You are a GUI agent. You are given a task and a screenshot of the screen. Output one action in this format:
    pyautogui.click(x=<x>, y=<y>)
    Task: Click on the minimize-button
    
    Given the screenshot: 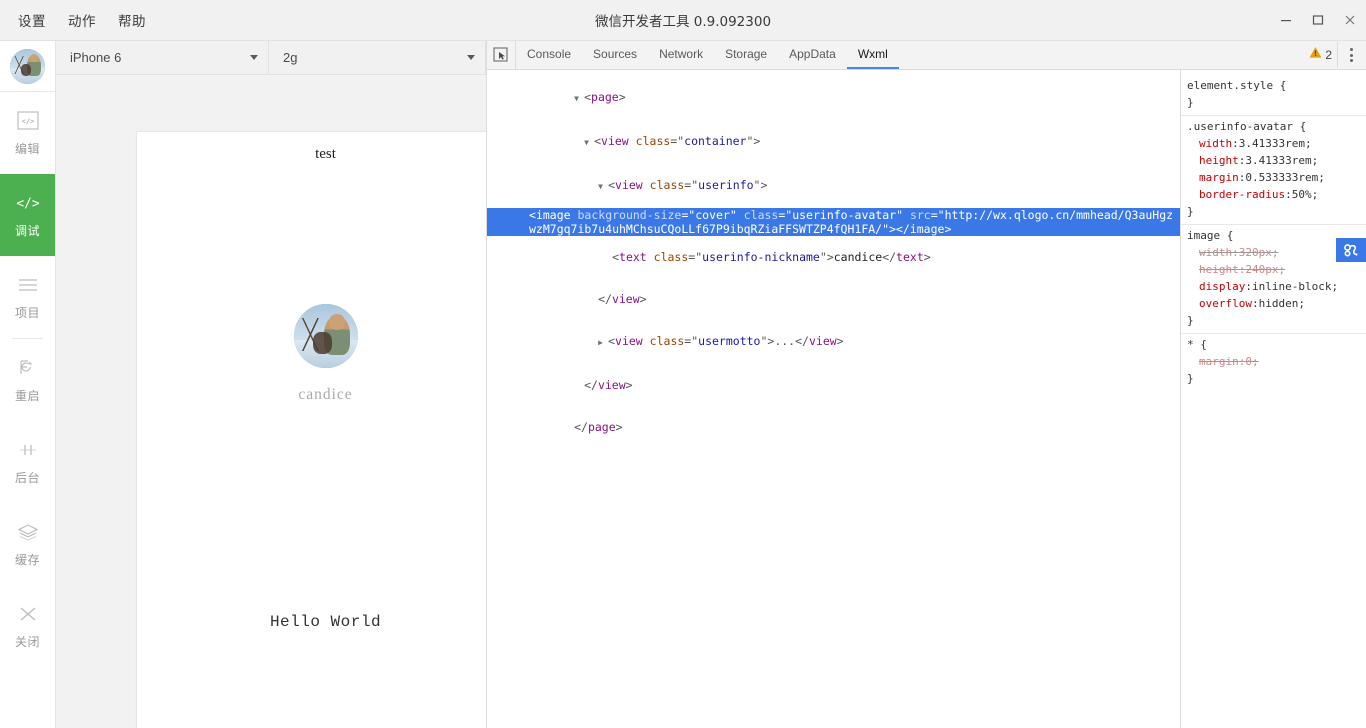 What is the action you would take?
    pyautogui.click(x=1286, y=20)
    